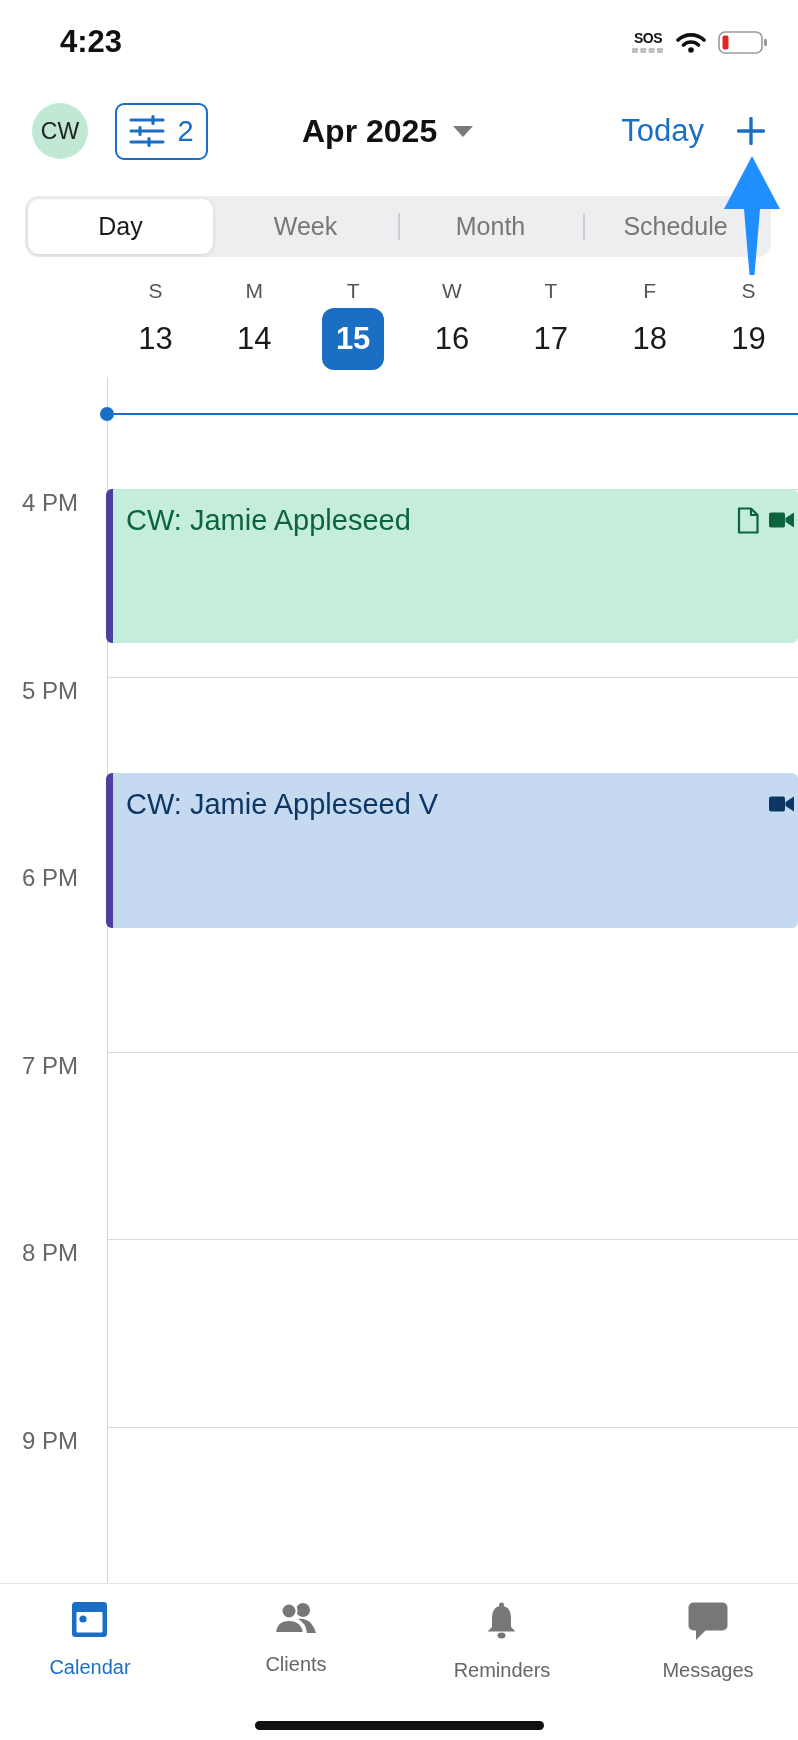 The image size is (798, 1740). I want to click on calendar-icon, so click(90, 1619).